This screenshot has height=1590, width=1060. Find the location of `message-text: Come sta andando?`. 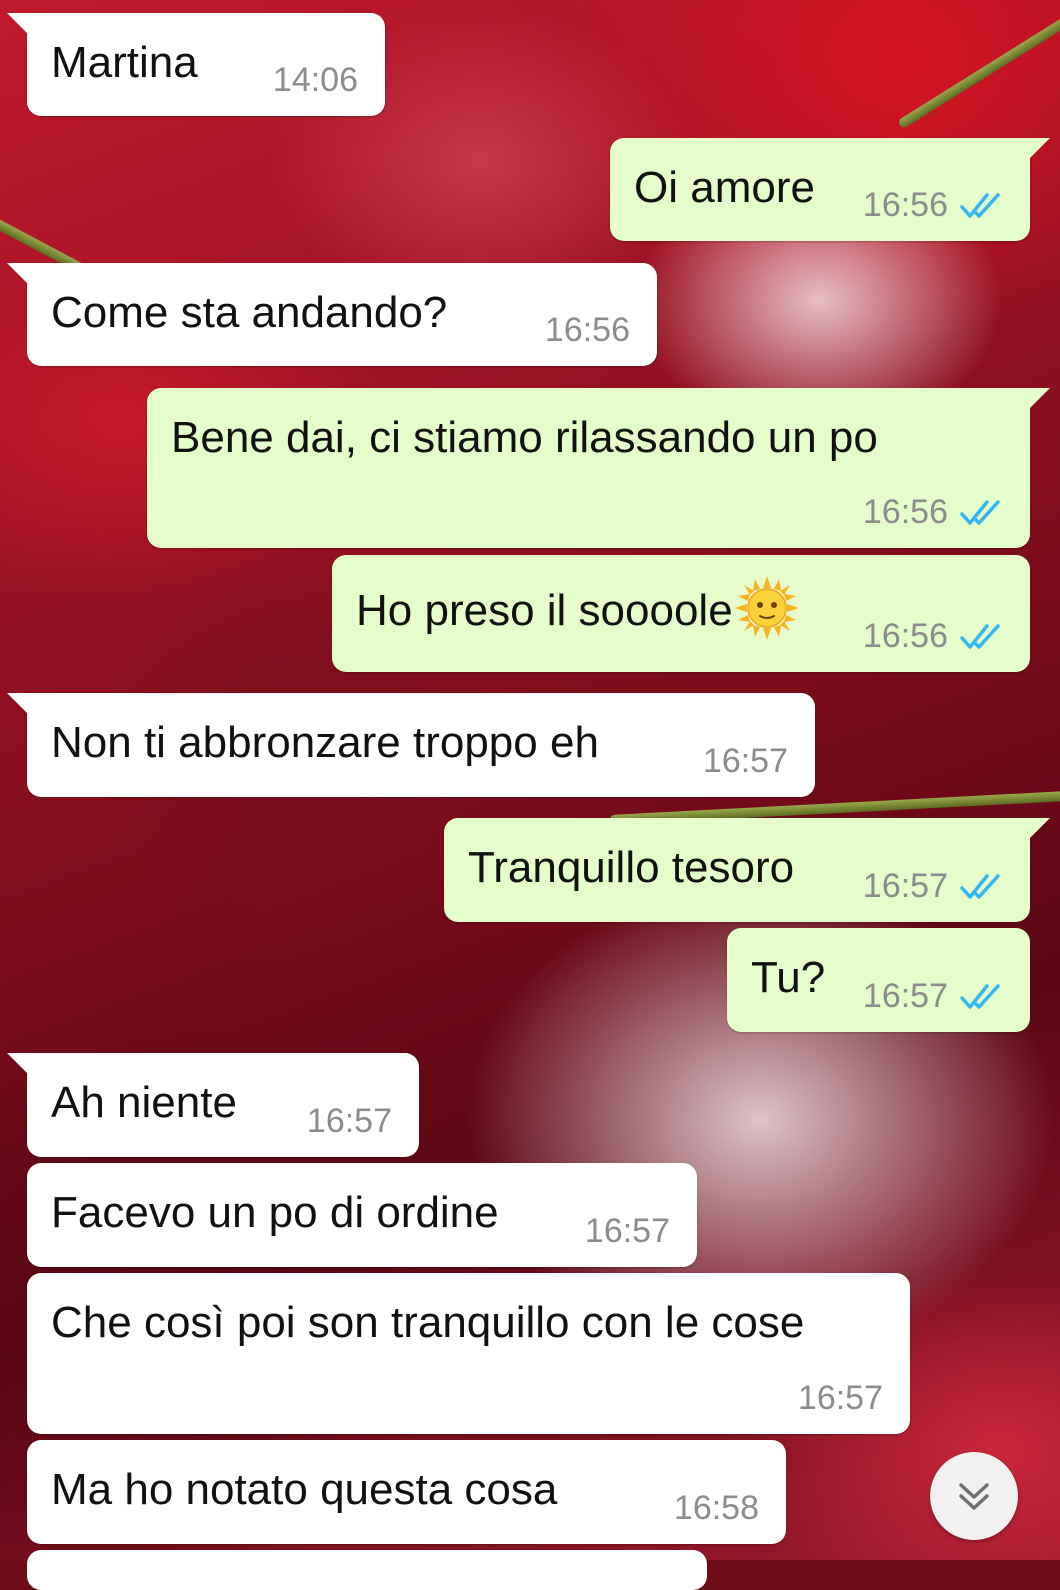

message-text: Come sta andando? is located at coordinates (249, 312).